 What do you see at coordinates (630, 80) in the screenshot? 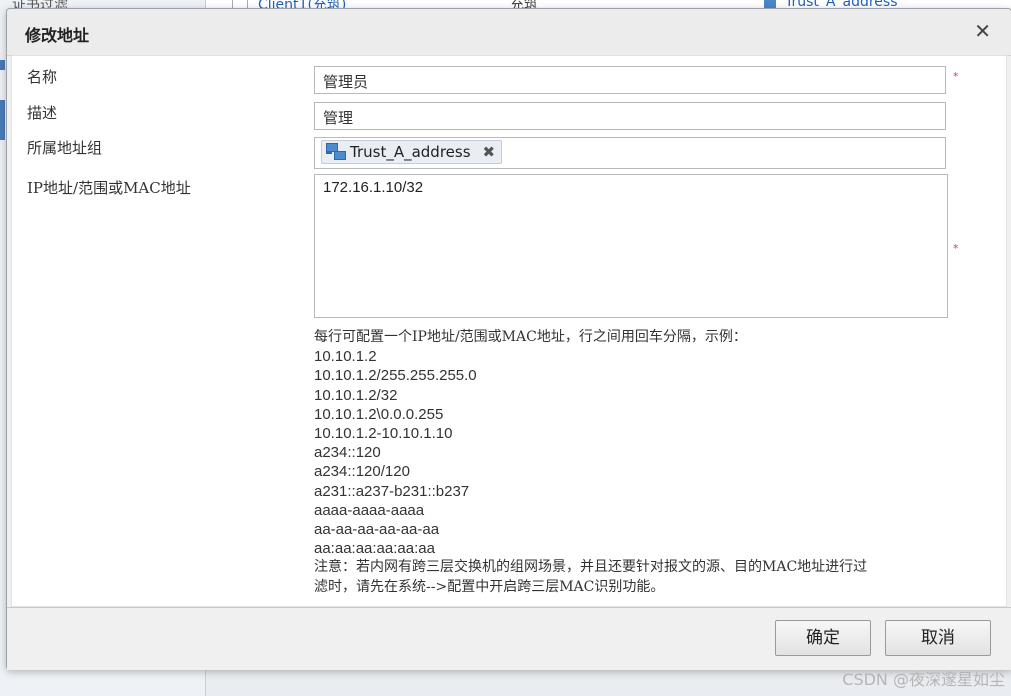
I see `name-input: 管理员` at bounding box center [630, 80].